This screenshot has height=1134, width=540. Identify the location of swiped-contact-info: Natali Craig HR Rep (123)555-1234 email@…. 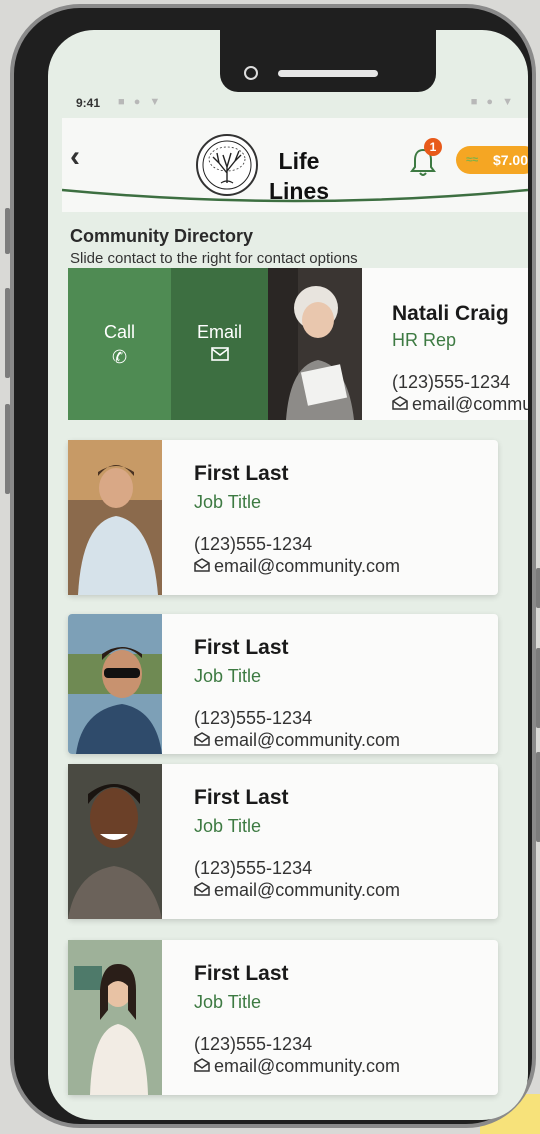
(445, 344).